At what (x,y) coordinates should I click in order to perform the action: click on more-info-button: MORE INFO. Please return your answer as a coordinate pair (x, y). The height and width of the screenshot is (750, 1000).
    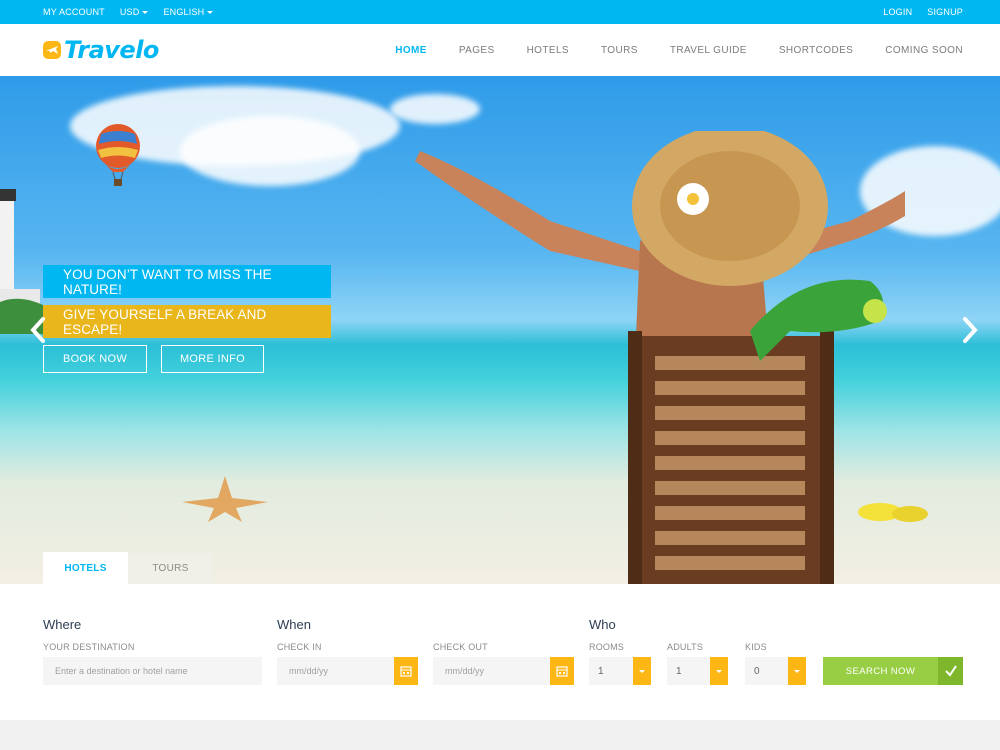
    Looking at the image, I should click on (212, 359).